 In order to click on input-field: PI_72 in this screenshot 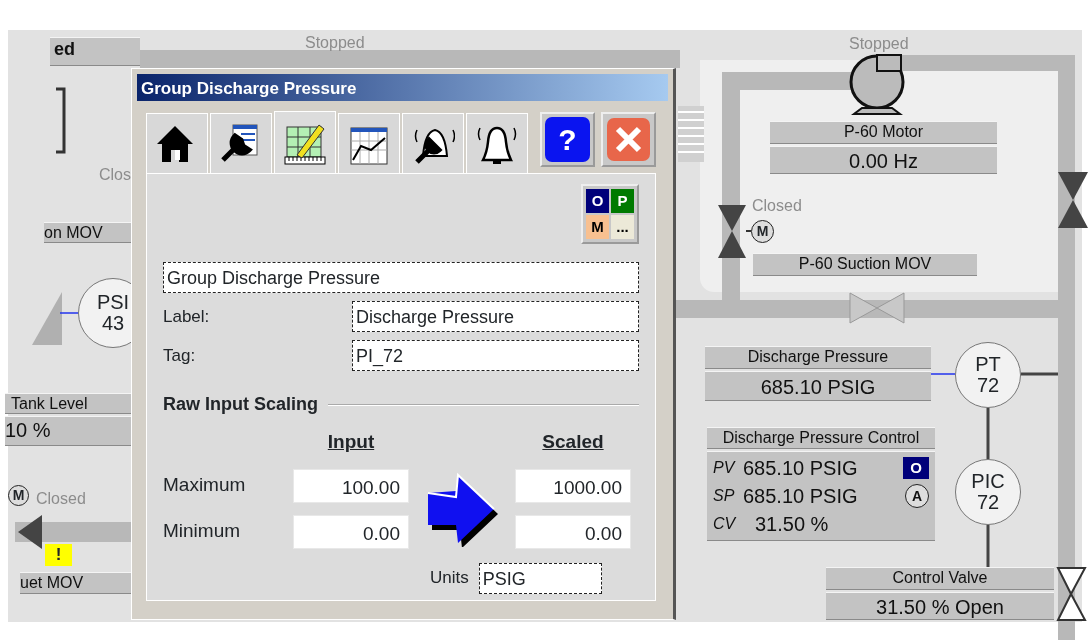, I will do `click(495, 355)`.